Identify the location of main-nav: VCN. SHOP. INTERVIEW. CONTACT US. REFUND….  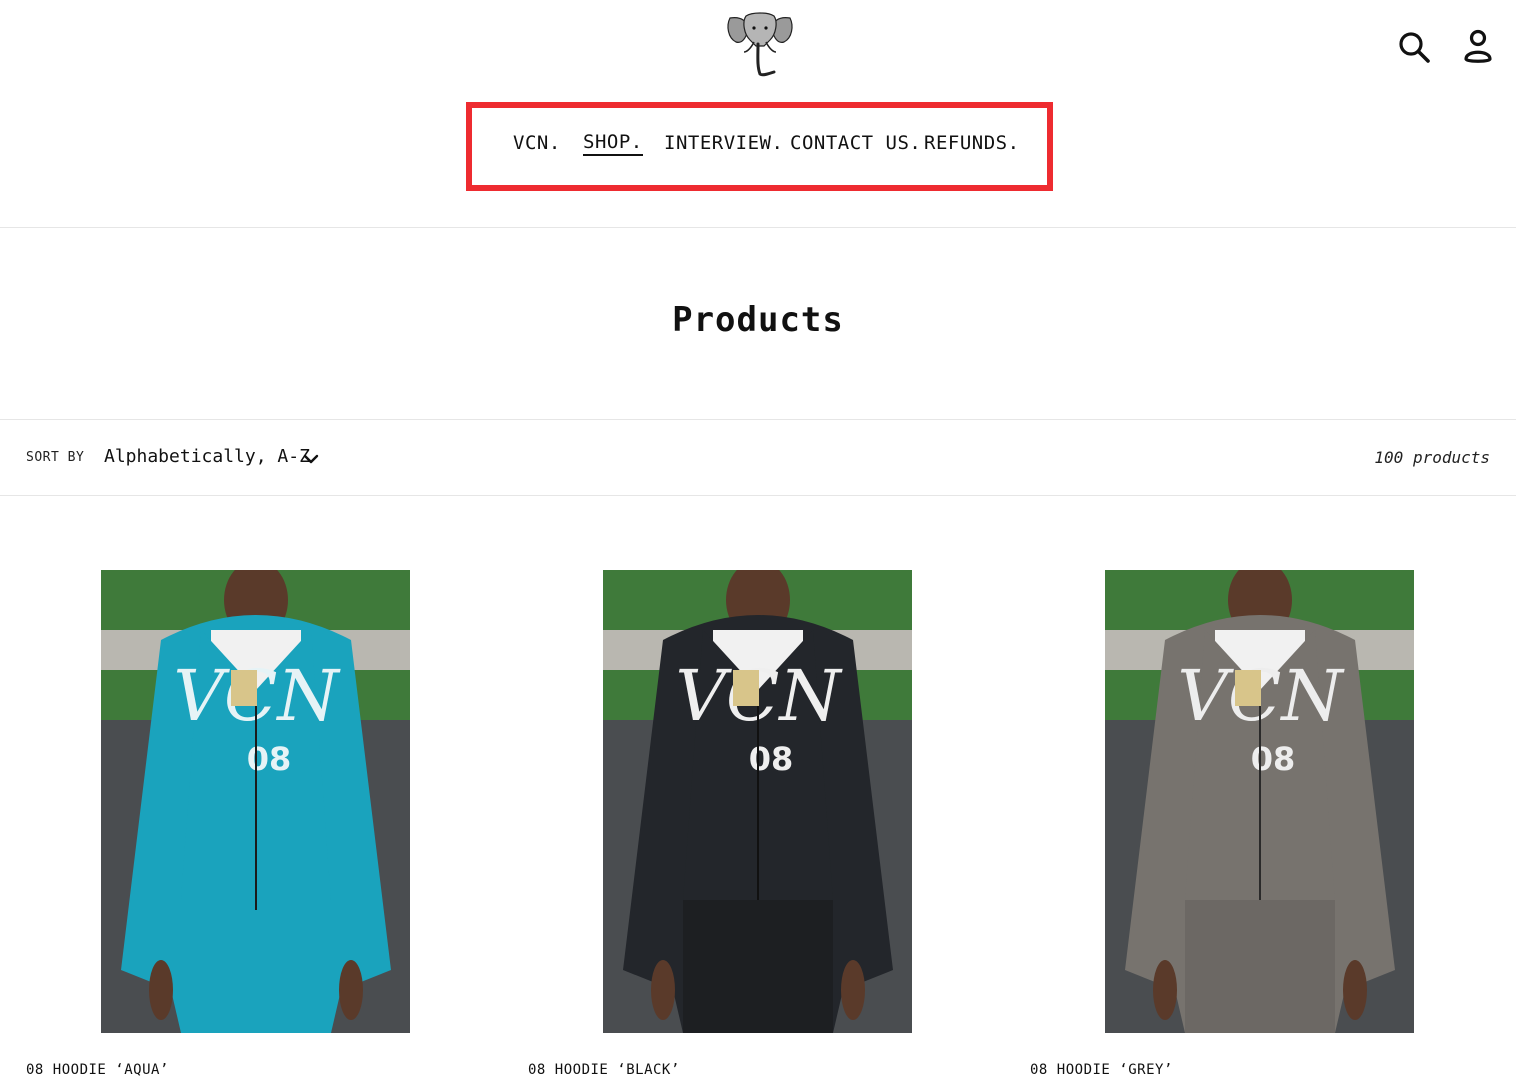
(758, 144).